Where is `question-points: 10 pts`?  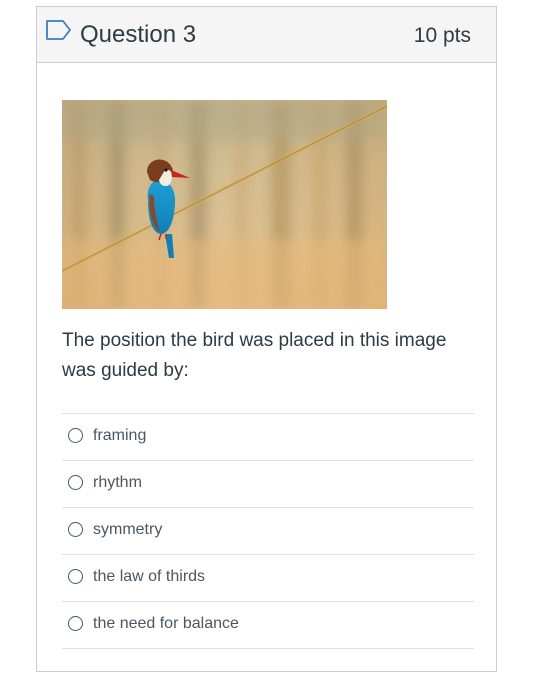 question-points: 10 pts is located at coordinates (442, 35).